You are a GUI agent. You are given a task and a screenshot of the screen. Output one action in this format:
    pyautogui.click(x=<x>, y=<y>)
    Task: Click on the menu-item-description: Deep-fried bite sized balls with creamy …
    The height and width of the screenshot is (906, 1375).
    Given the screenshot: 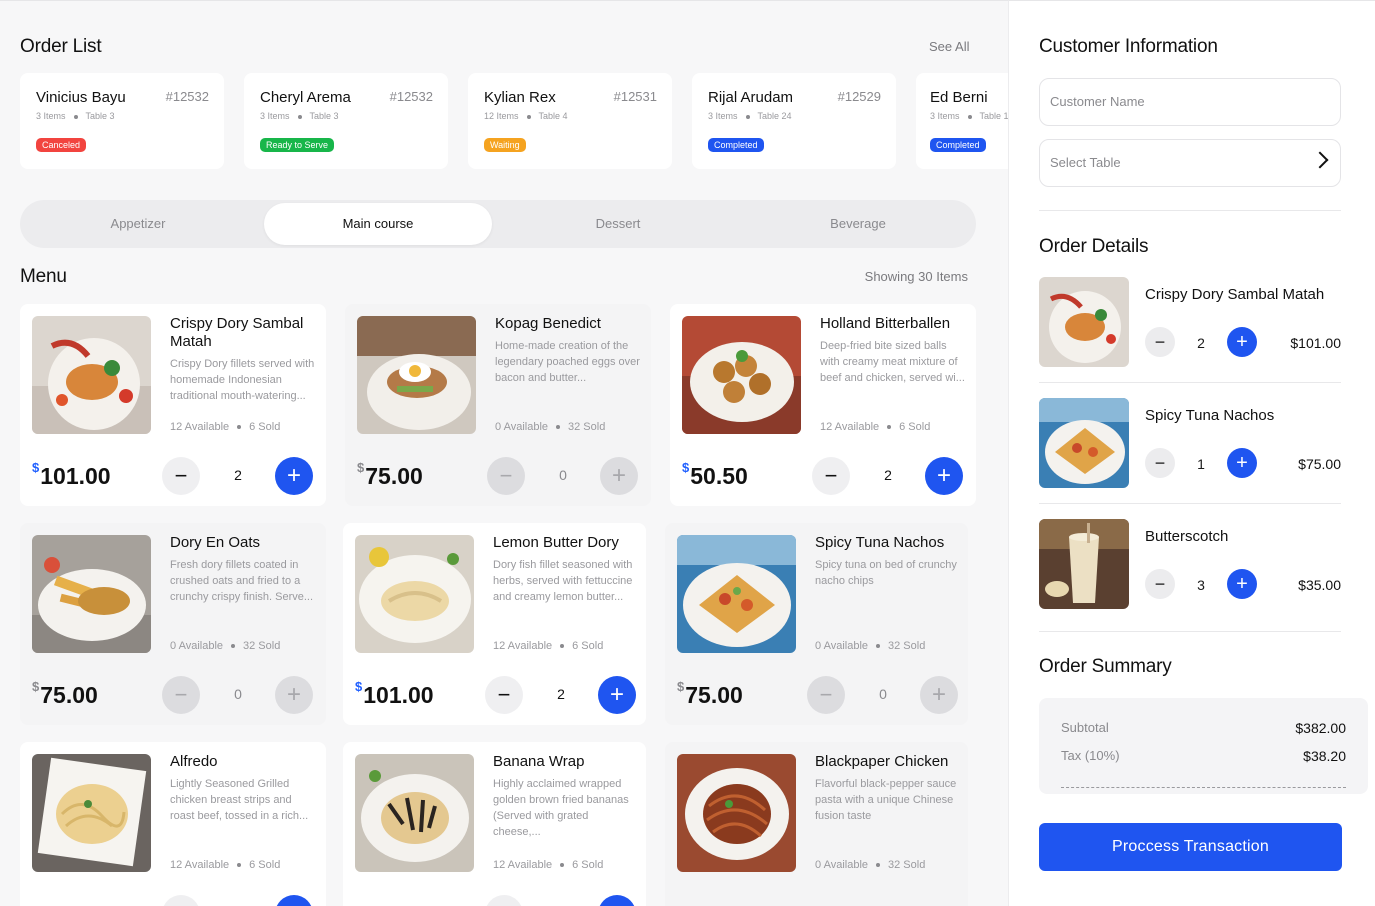 What is the action you would take?
    pyautogui.click(x=892, y=362)
    